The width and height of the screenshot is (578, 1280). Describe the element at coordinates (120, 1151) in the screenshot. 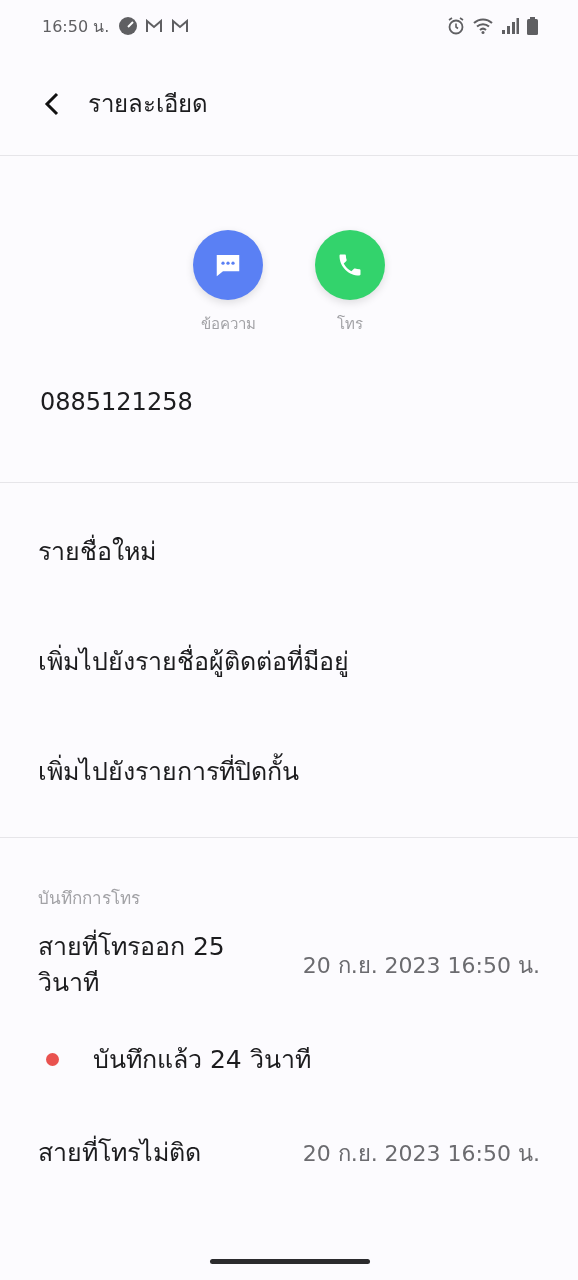

I see `call-type: สายที่โทรไม่ติด` at that location.